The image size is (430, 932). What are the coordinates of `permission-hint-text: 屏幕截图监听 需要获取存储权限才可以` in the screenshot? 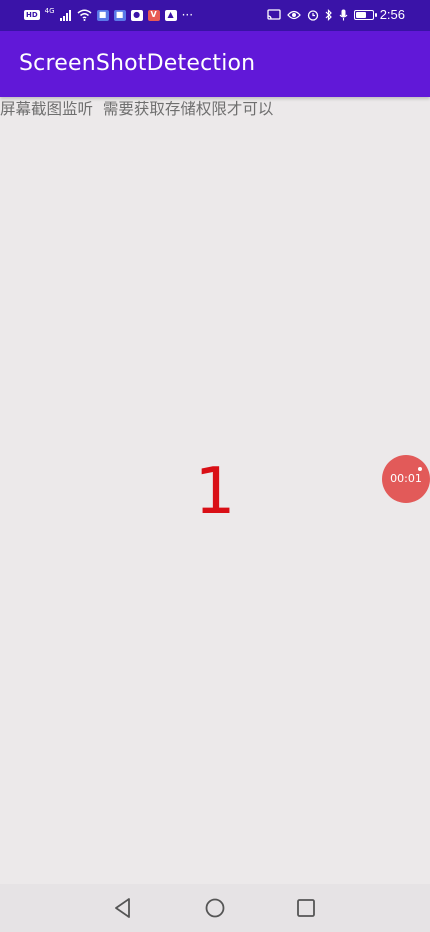 It's located at (137, 109).